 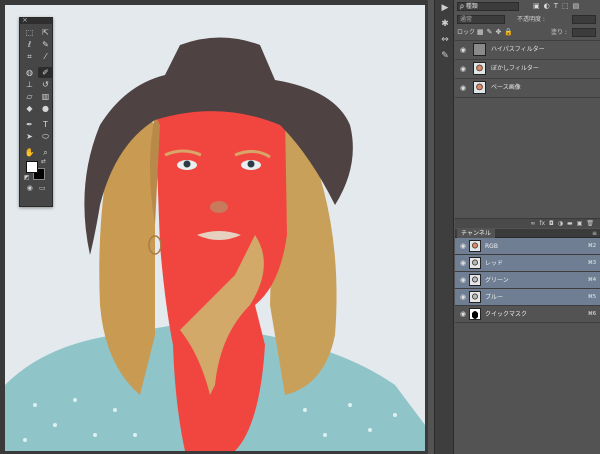 What do you see at coordinates (45, 136) in the screenshot?
I see `shape-tool-icon: ⬭` at bounding box center [45, 136].